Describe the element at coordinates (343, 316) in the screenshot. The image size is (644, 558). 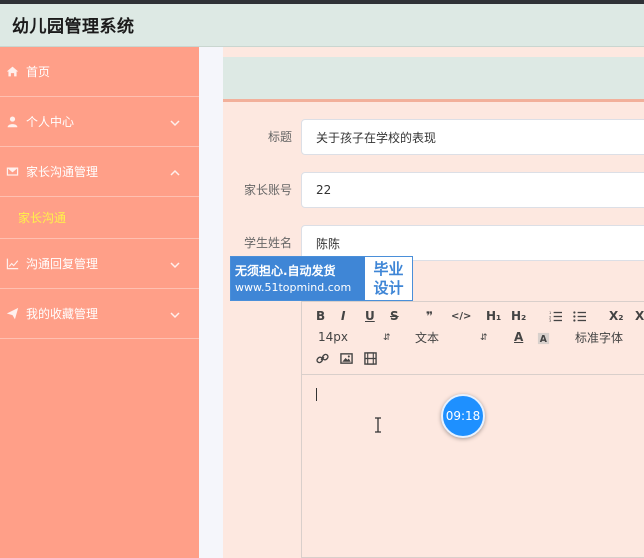
I see `italic-button: I` at that location.